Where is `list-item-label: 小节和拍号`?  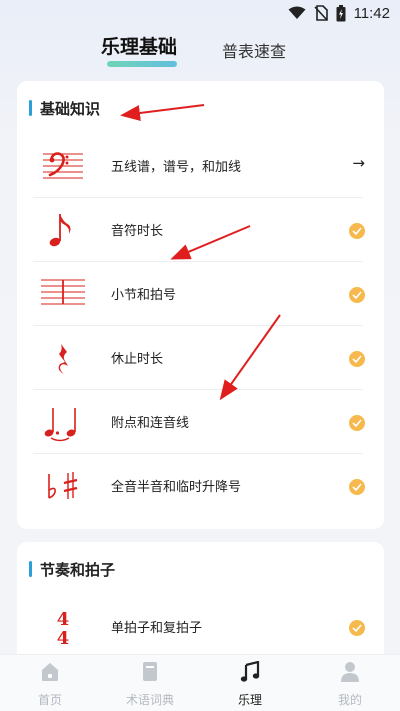 list-item-label: 小节和拍号 is located at coordinates (144, 295).